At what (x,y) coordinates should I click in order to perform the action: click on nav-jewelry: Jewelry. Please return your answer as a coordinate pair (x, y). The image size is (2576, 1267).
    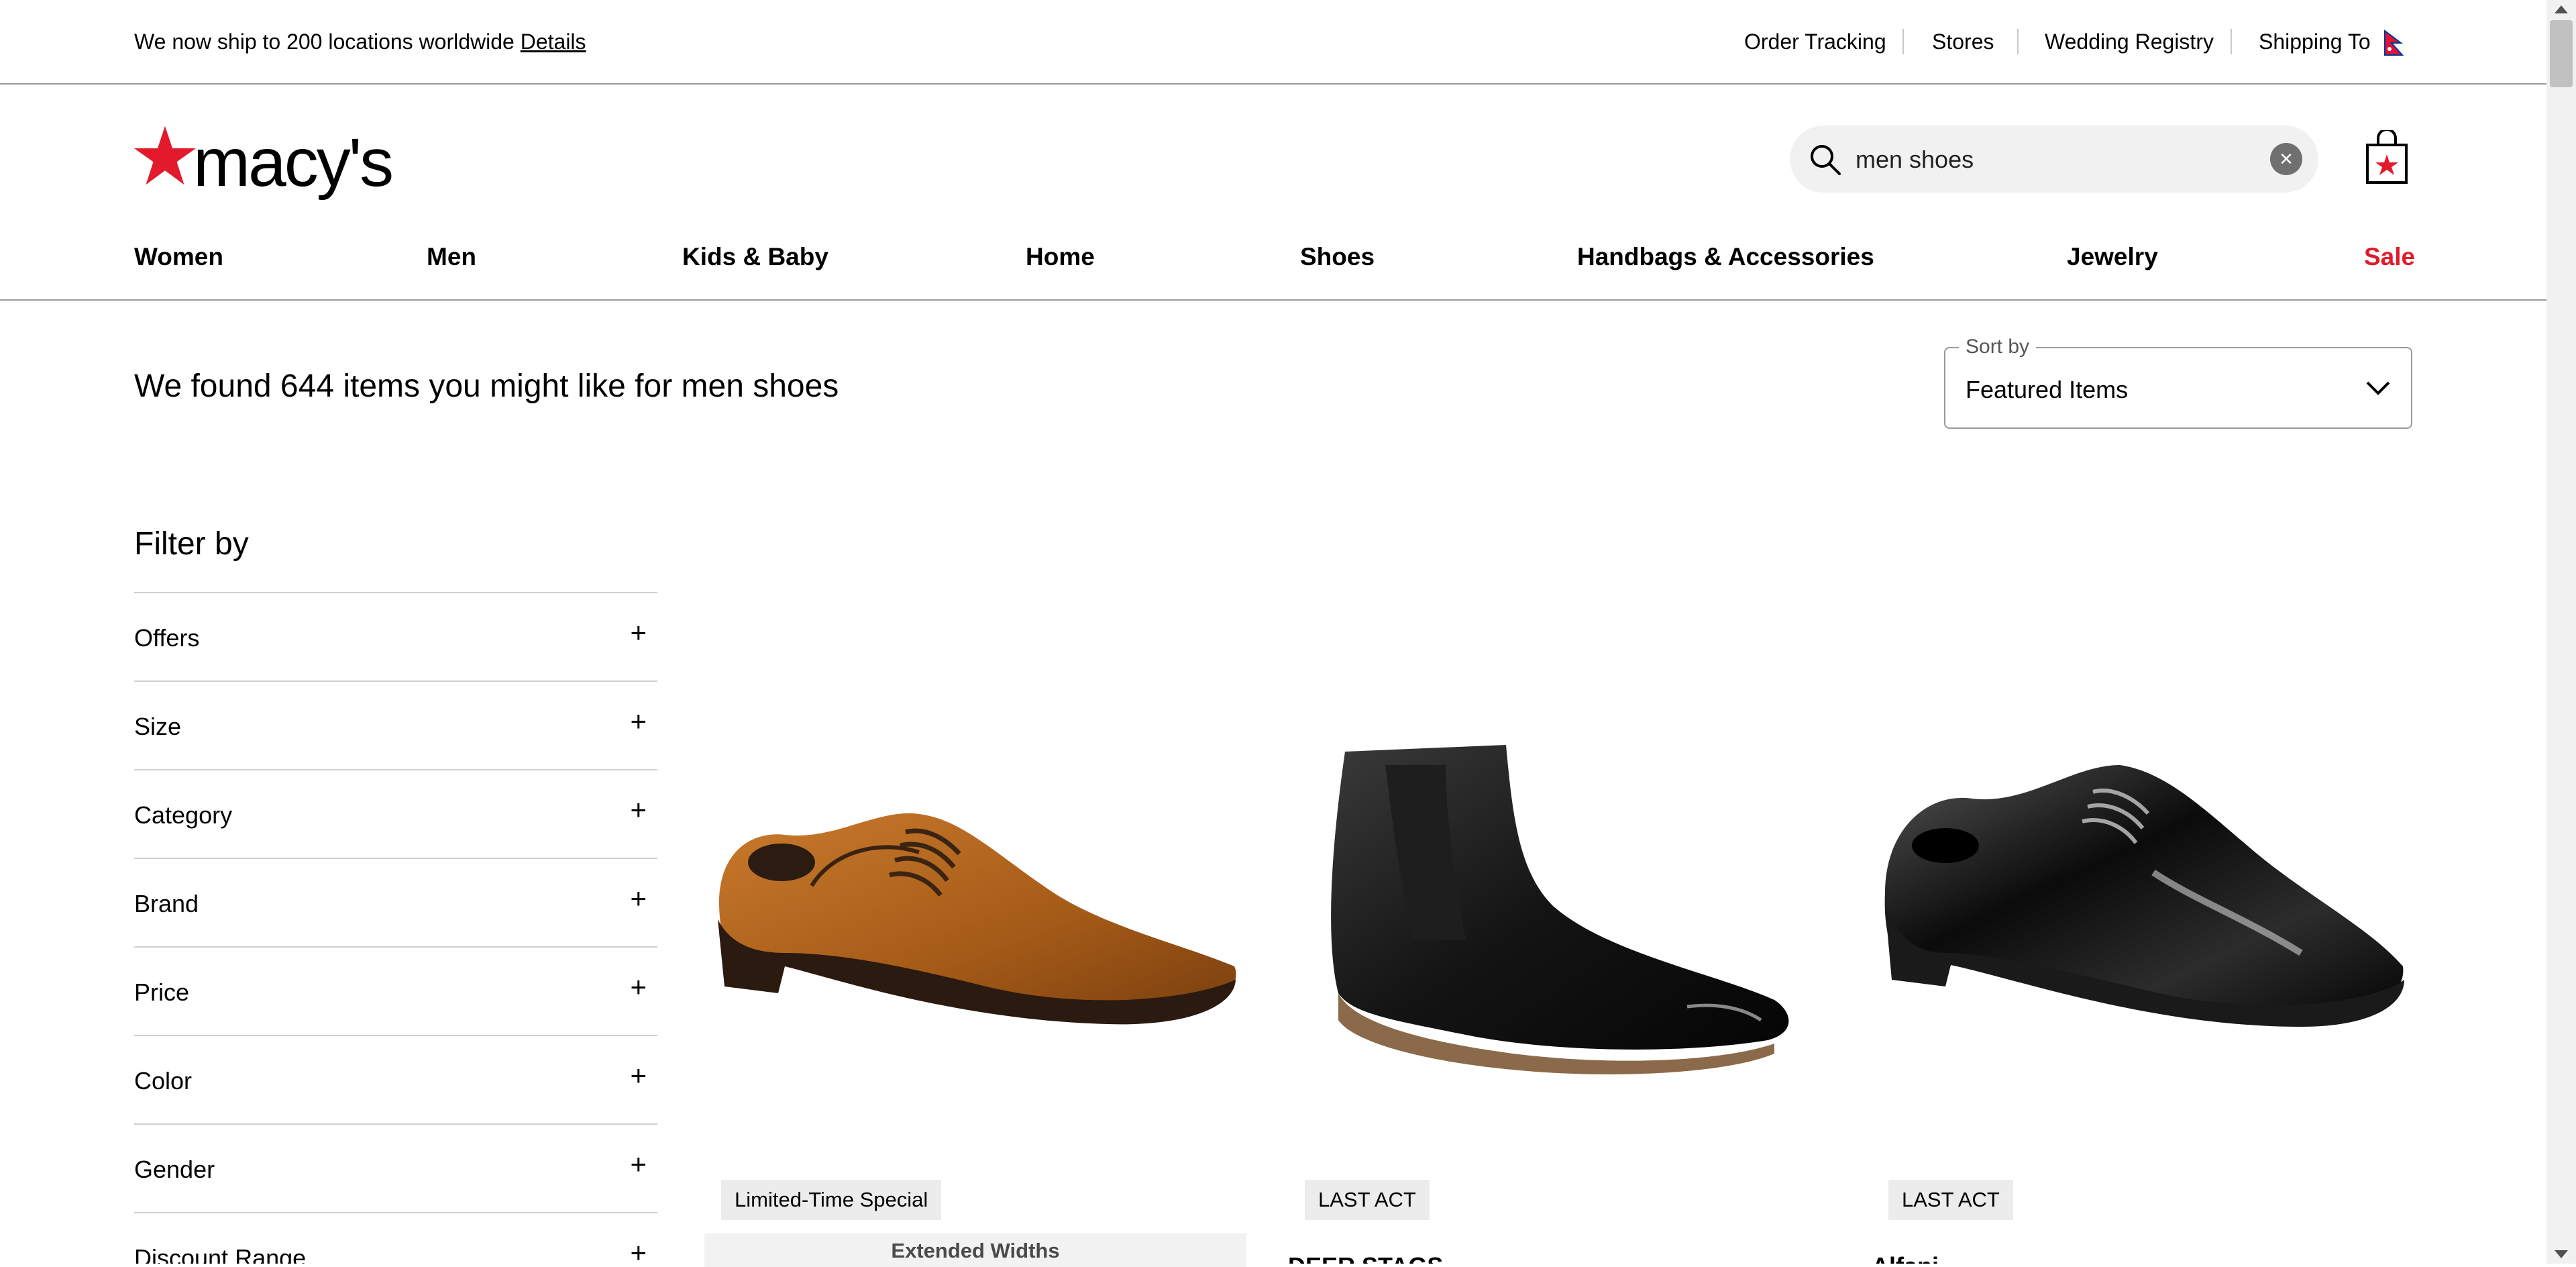
    Looking at the image, I should click on (2112, 257).